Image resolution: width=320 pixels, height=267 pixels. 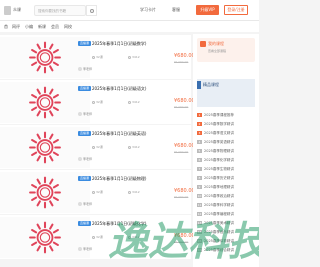 I want to click on sidebar-list-item: 6 2025春季化学精讲, so click(x=227, y=160).